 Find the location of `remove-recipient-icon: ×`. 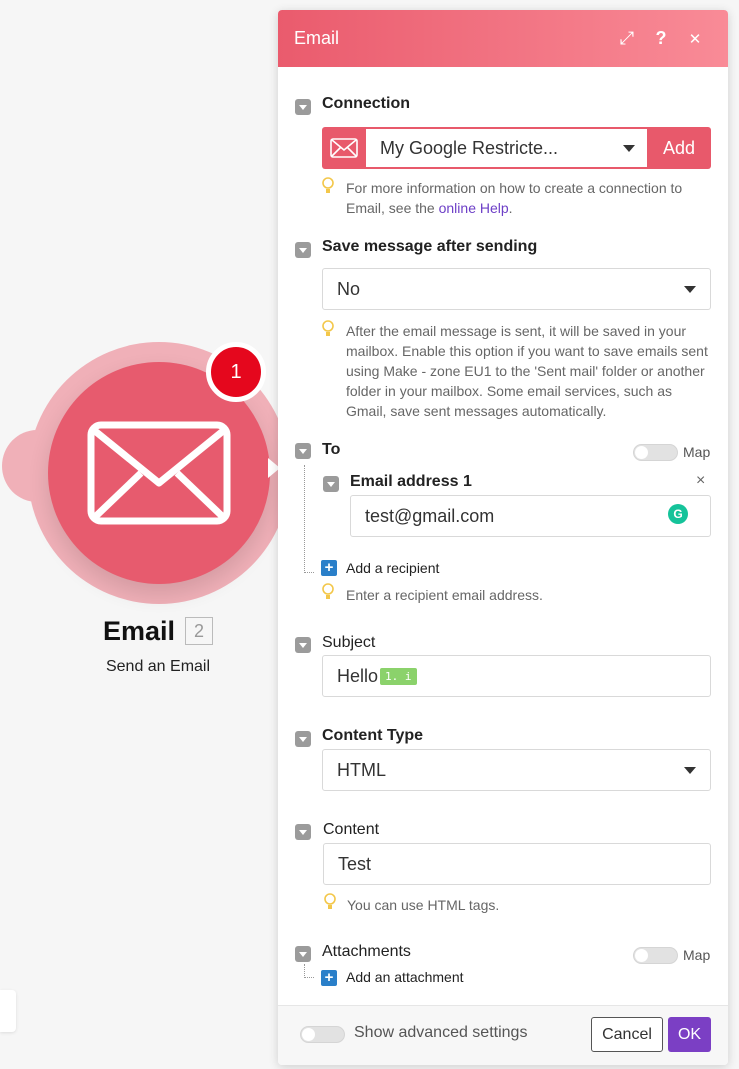

remove-recipient-icon: × is located at coordinates (700, 481).